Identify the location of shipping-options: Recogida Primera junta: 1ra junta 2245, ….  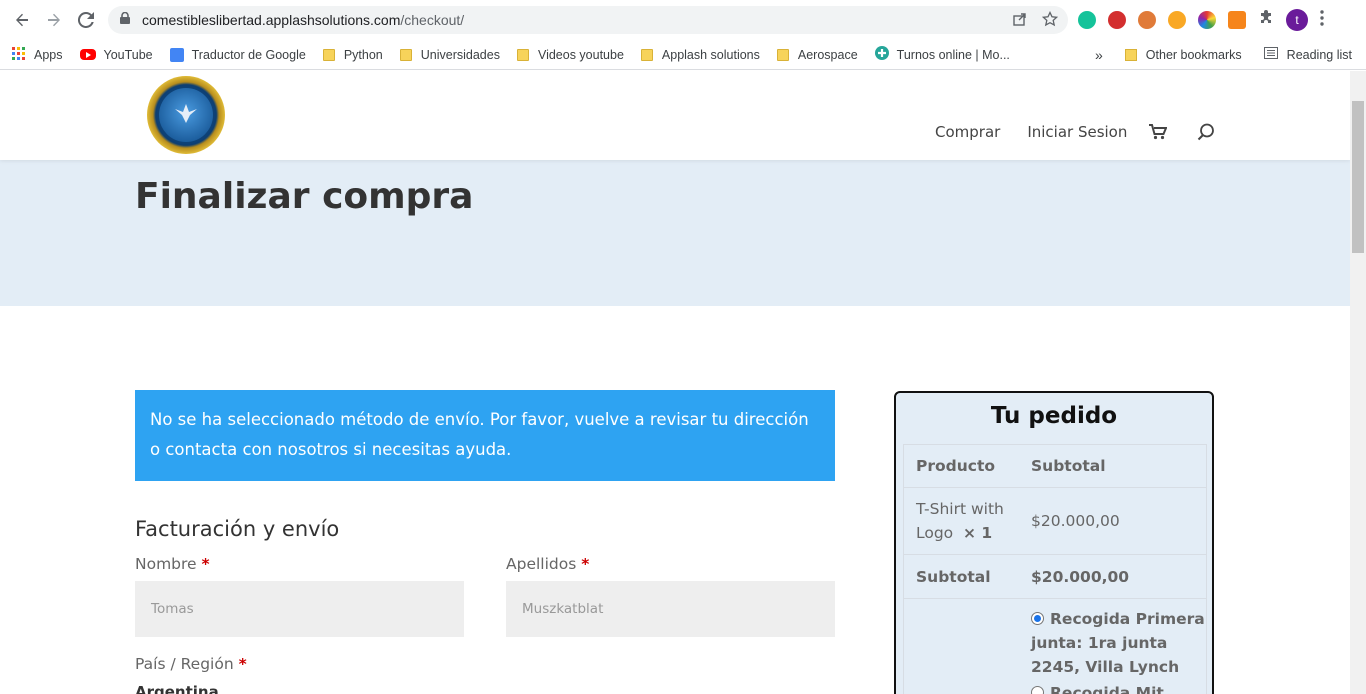
(1112, 650).